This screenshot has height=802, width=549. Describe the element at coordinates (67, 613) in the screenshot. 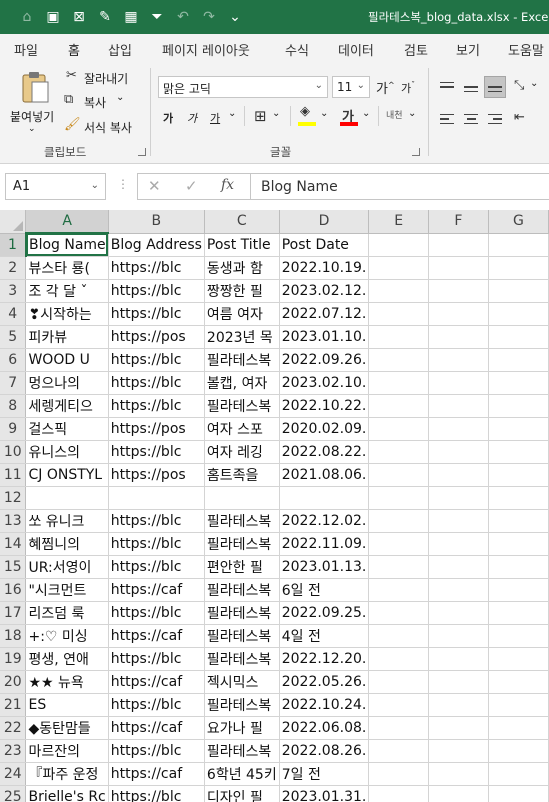

I see `cell: 리즈덤 룩` at that location.